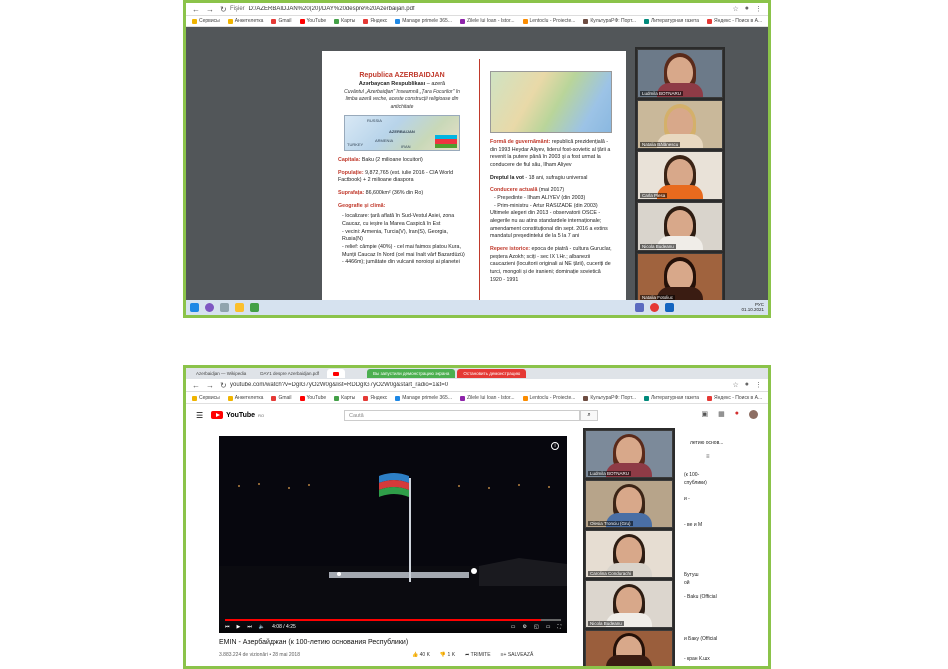  Describe the element at coordinates (517, 655) in the screenshot. I see `save-button: ≡+ SALVEAZĂ` at that location.